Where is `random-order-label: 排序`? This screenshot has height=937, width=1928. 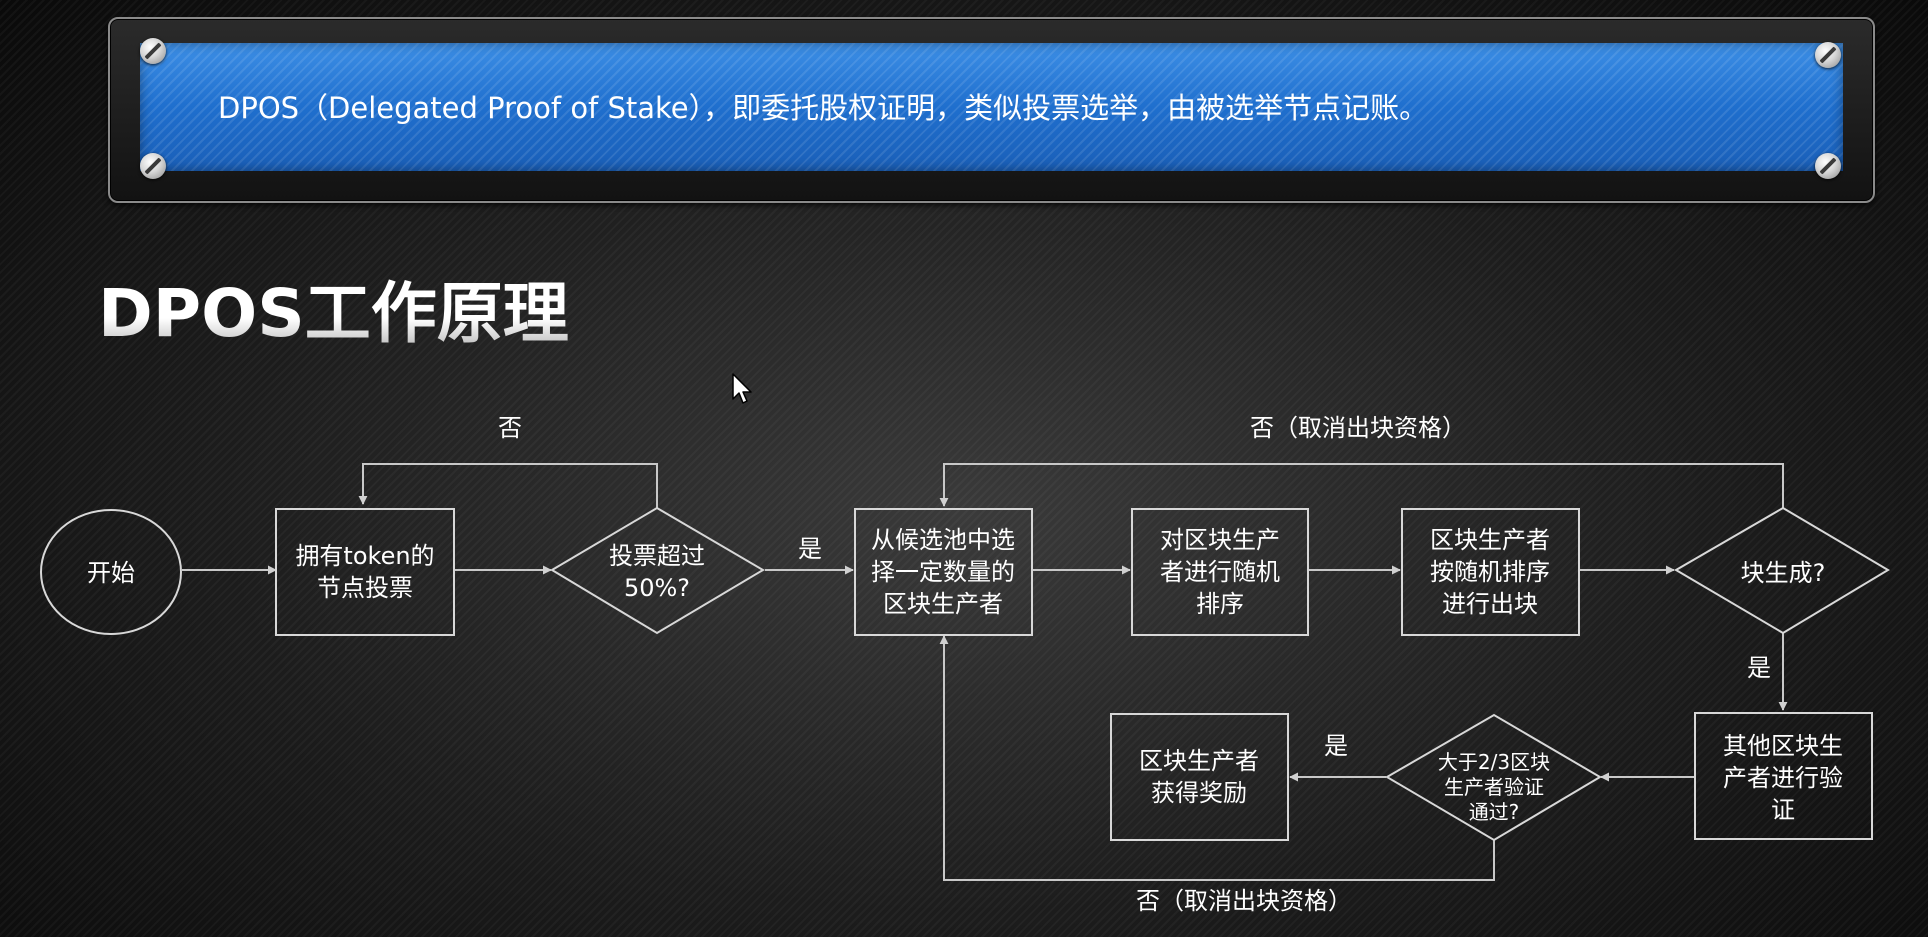
random-order-label: 排序 is located at coordinates (1220, 604).